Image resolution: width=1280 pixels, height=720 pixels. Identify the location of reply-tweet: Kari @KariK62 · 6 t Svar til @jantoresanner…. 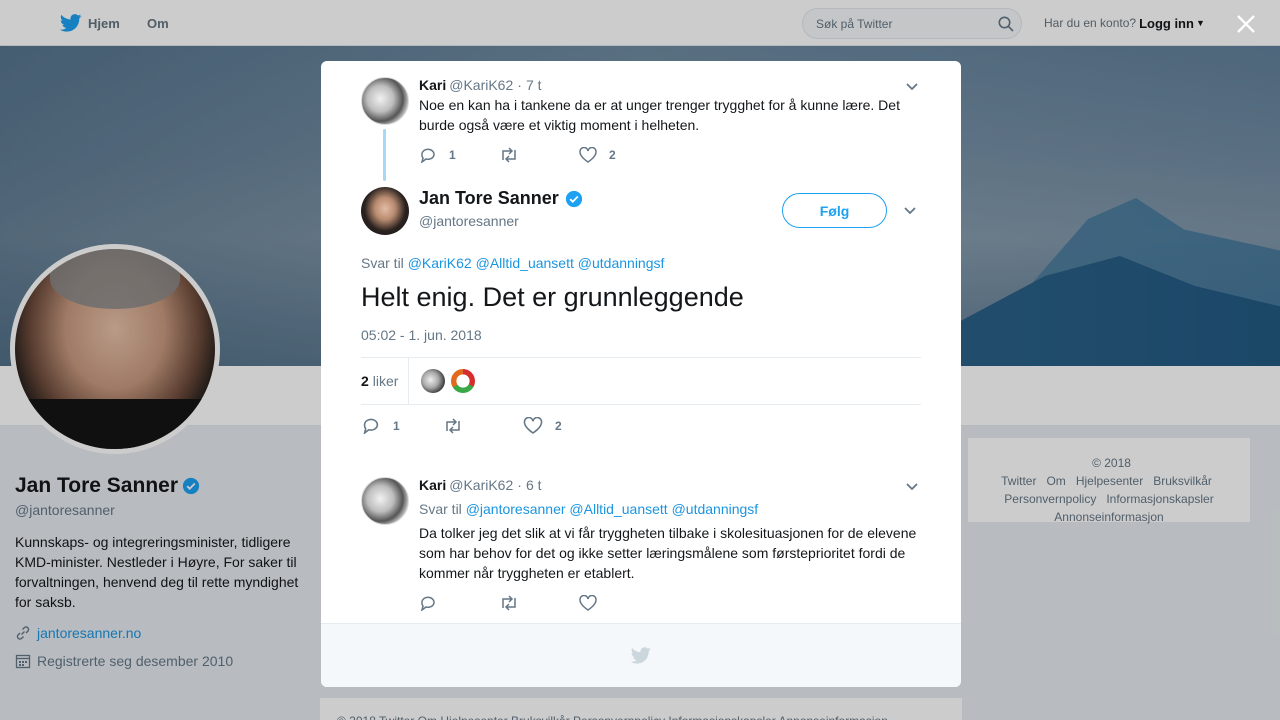
(641, 547).